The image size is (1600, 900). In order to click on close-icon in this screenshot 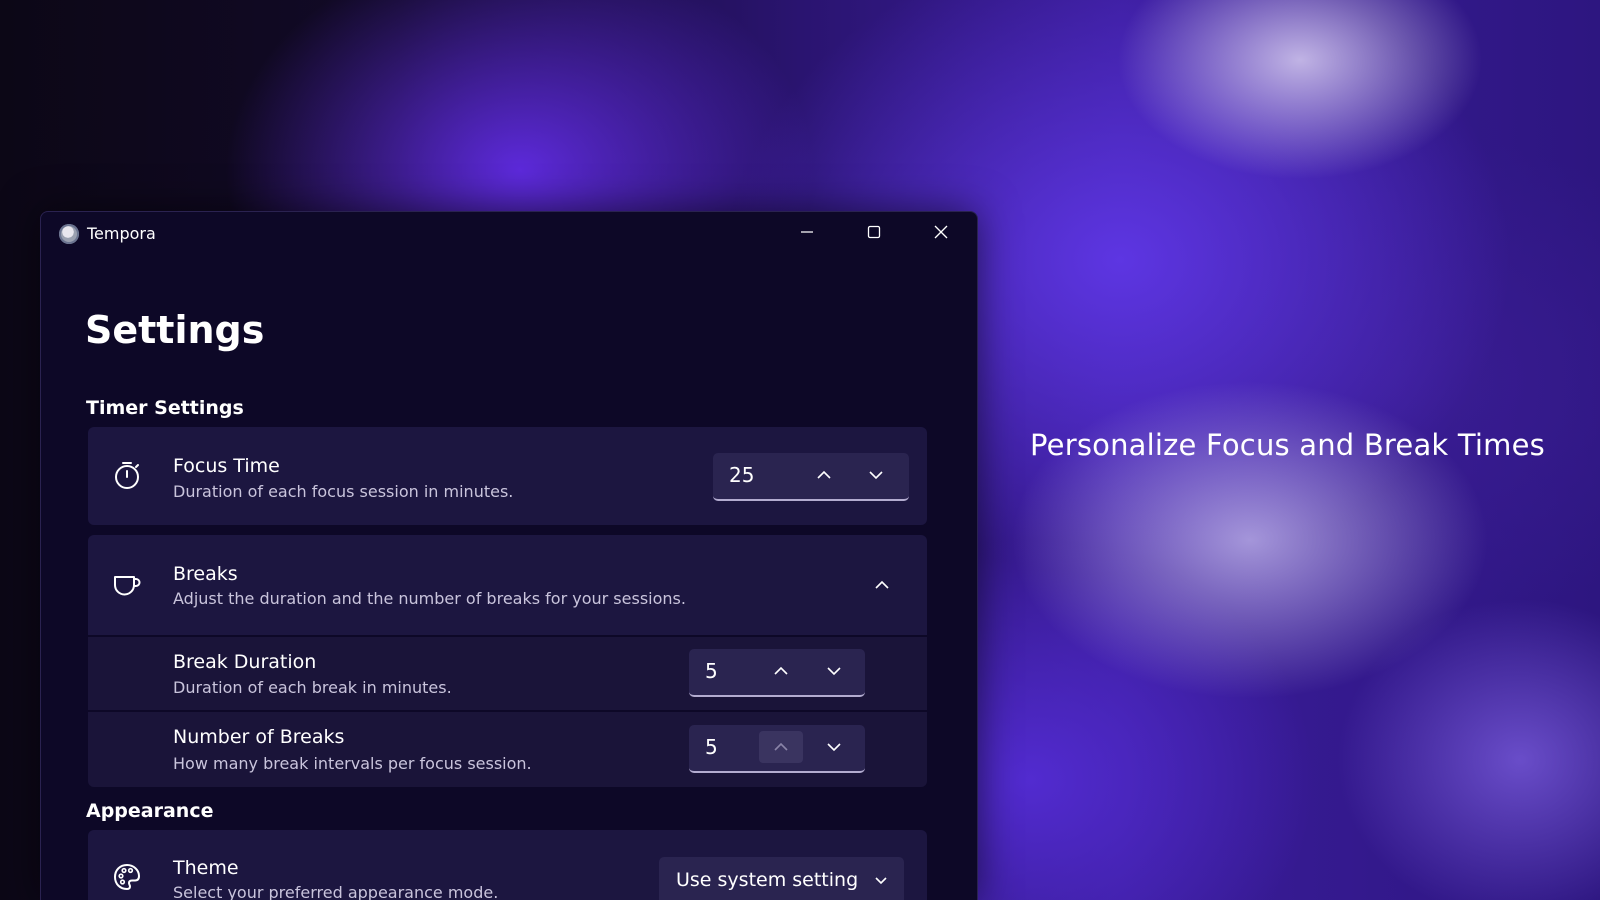, I will do `click(941, 232)`.